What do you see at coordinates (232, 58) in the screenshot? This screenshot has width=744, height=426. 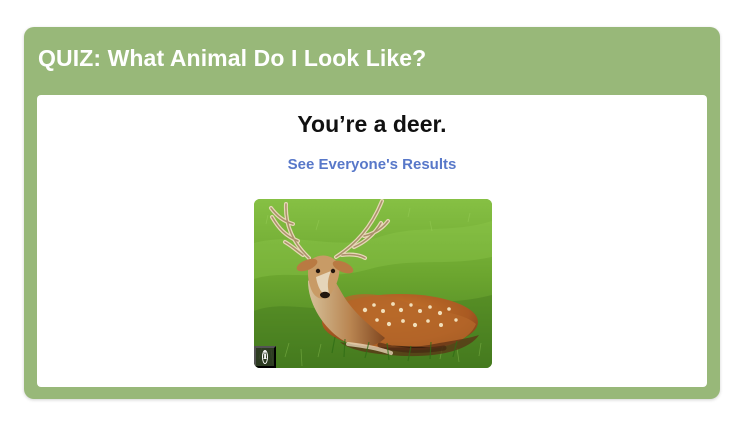 I see `quiz-title: QUIZ: What Animal Do I Look Like?` at bounding box center [232, 58].